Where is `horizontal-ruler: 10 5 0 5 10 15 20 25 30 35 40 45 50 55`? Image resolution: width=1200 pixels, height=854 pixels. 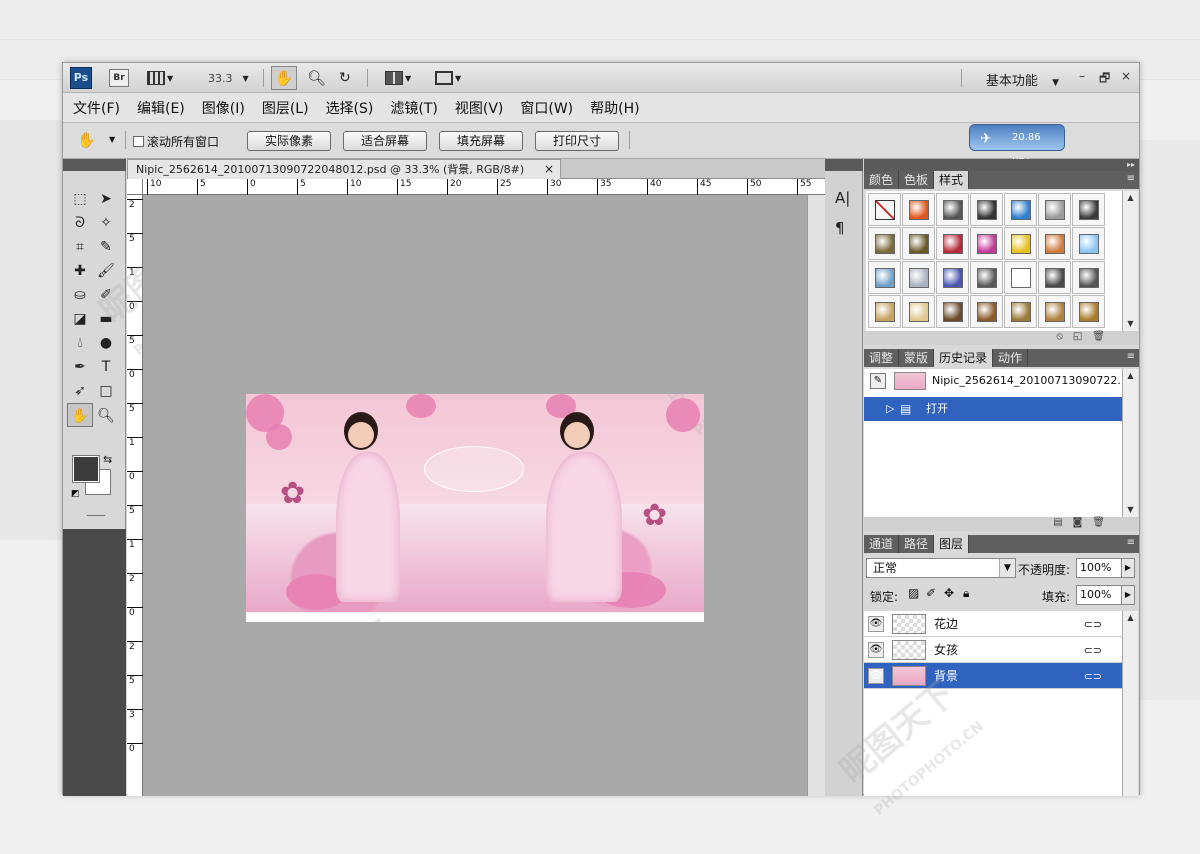
horizontal-ruler: 10 5 0 5 10 15 20 25 30 35 40 45 50 55 is located at coordinates (484, 187).